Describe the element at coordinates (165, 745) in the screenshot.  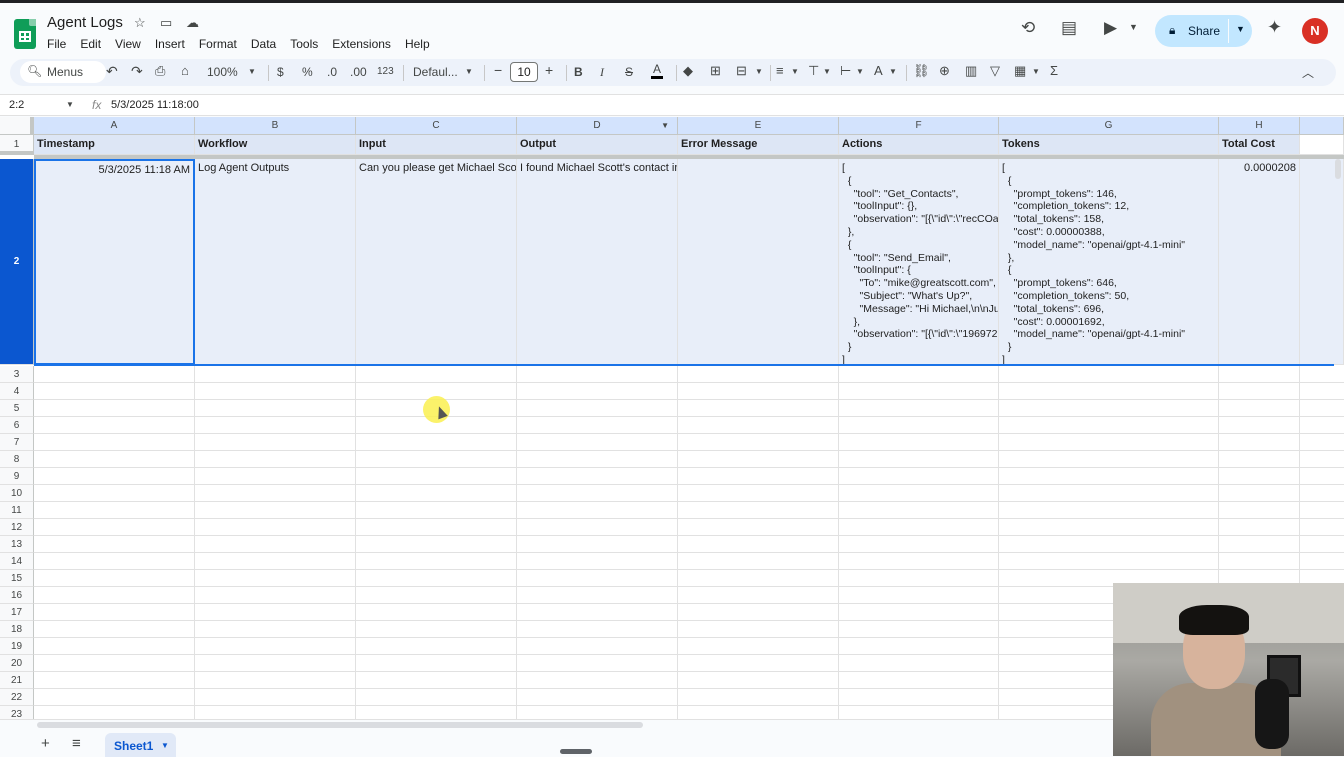
I see `sheet-tab-dropdown-icon: ▼` at that location.